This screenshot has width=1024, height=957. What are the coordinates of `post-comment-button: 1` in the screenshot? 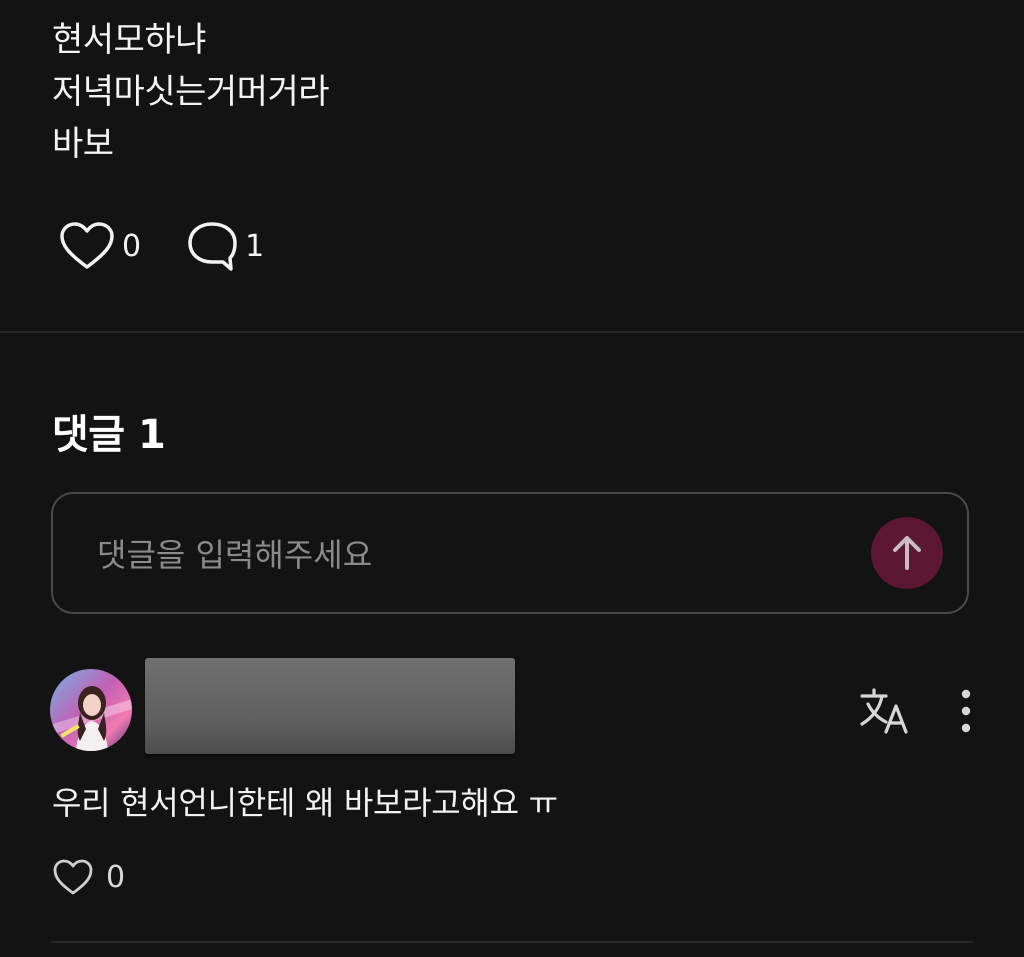 It's located at (224, 246).